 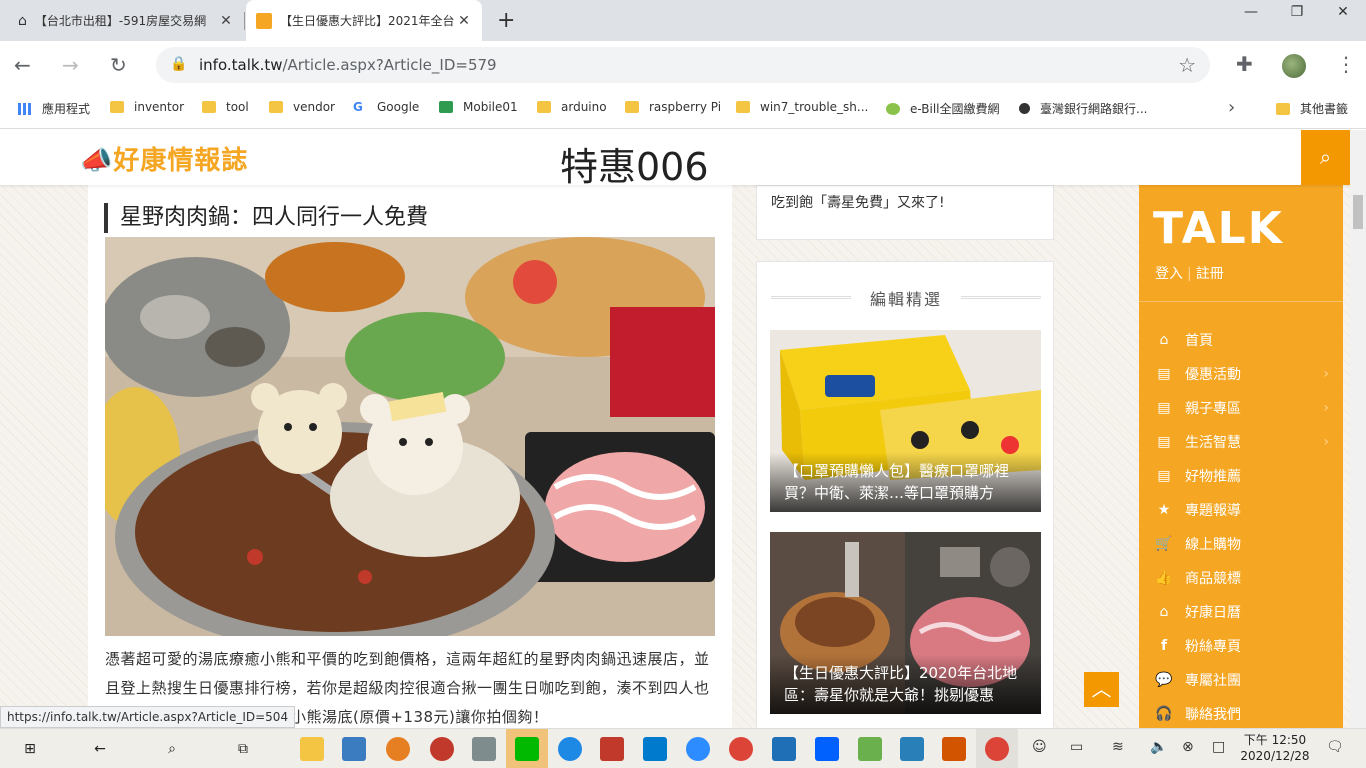 I want to click on minimize-icon: —, so click(x=1251, y=12).